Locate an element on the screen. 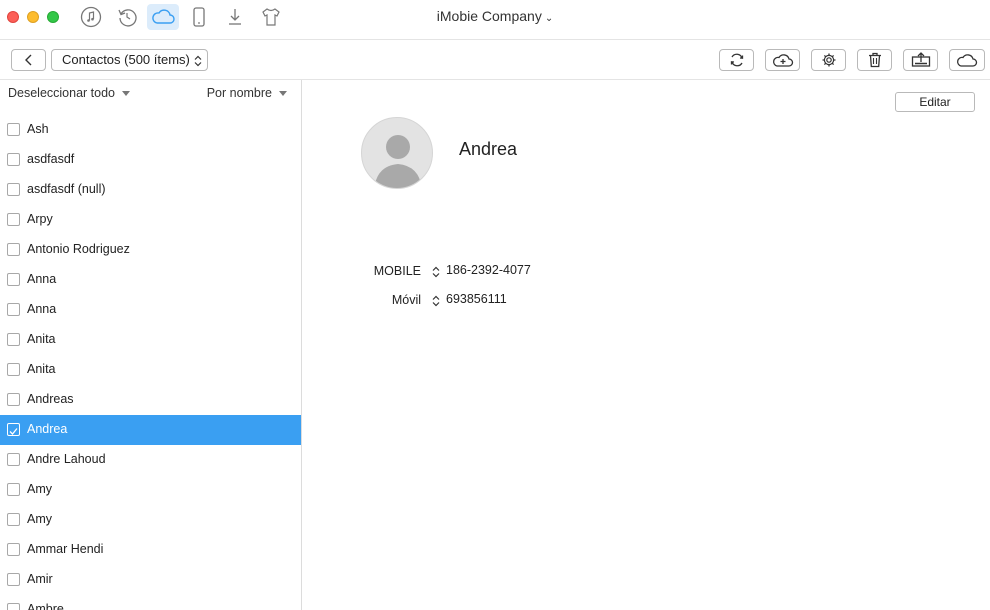  contact-name-label: Antonio Rodriguez is located at coordinates (78, 249).